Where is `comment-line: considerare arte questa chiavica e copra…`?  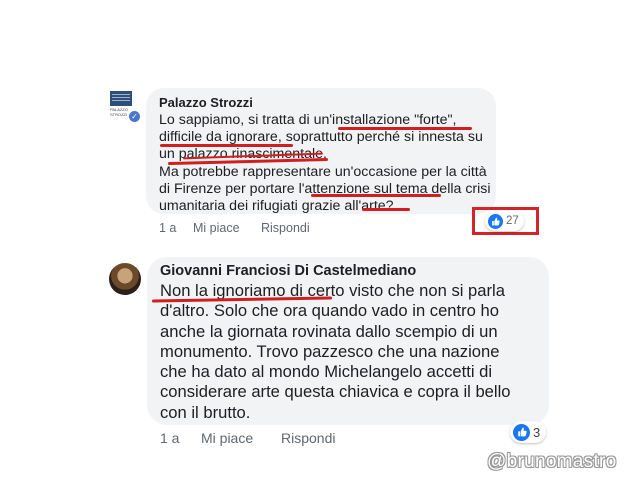 comment-line: considerare arte questa chiavica e copra… is located at coordinates (335, 392).